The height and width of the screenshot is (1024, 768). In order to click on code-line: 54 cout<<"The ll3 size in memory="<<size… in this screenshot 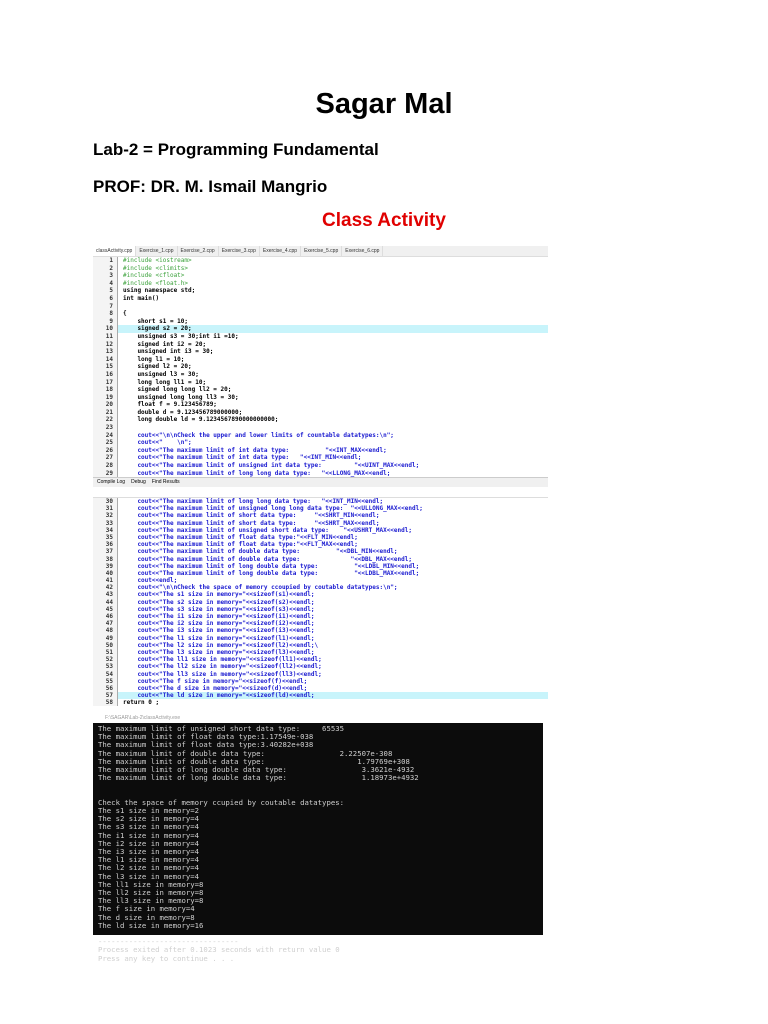, I will do `click(320, 674)`.